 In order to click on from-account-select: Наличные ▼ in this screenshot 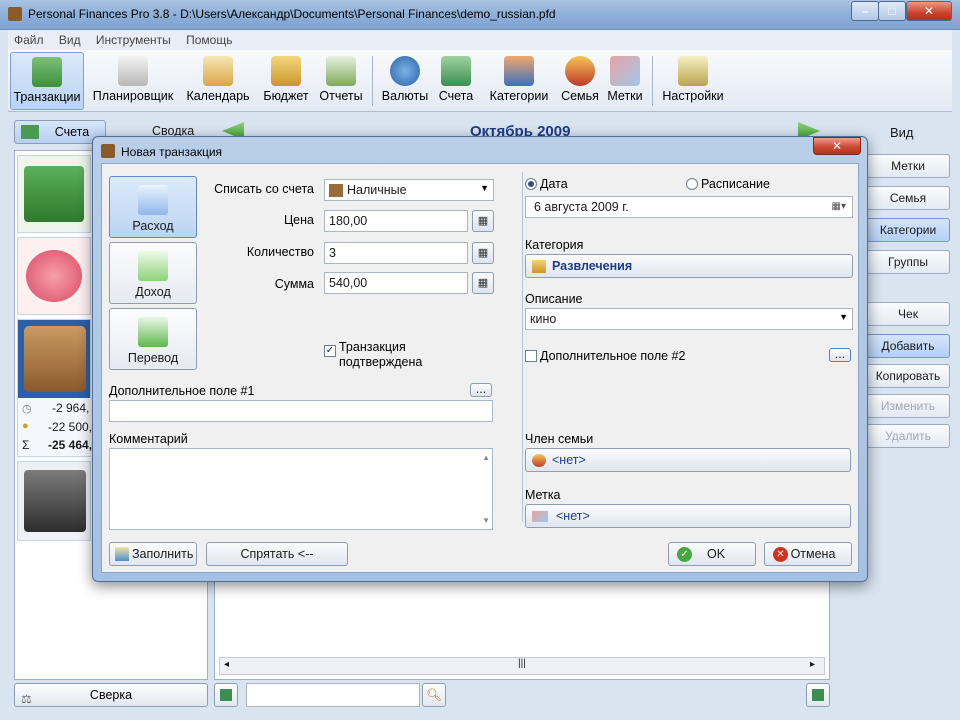, I will do `click(409, 190)`.